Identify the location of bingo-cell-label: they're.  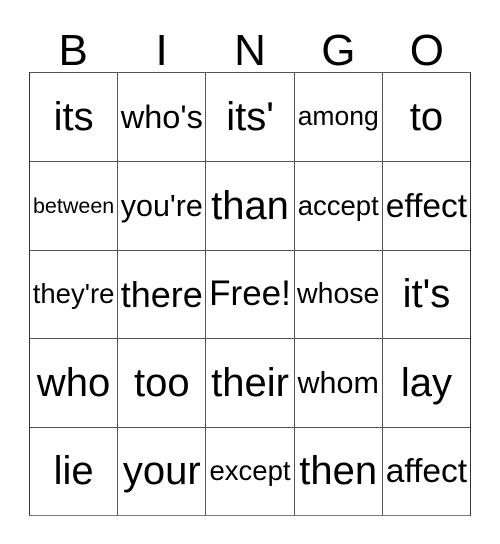
(73, 294).